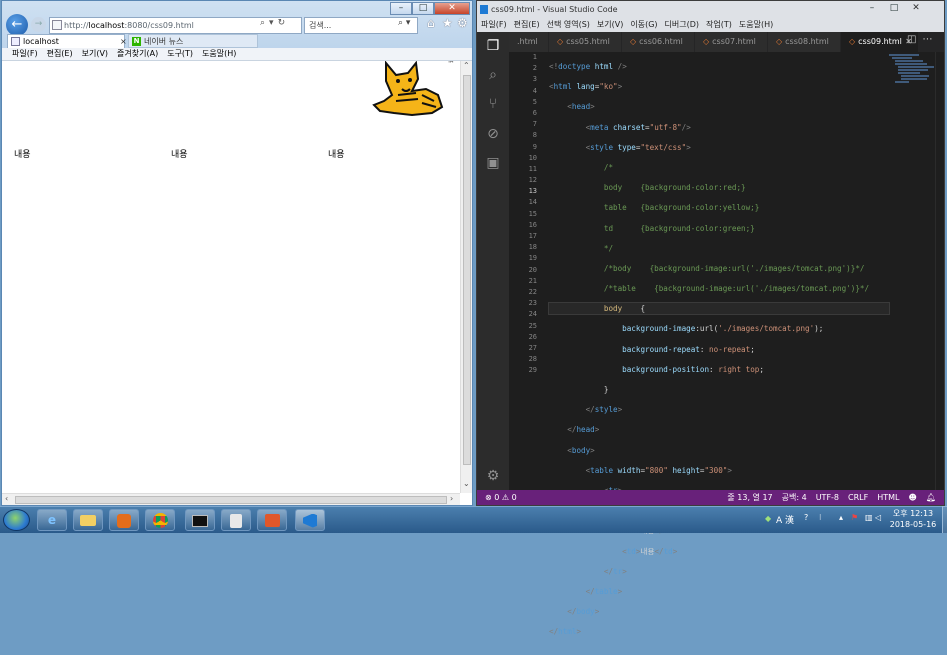  I want to click on line-number: 22, so click(532, 291).